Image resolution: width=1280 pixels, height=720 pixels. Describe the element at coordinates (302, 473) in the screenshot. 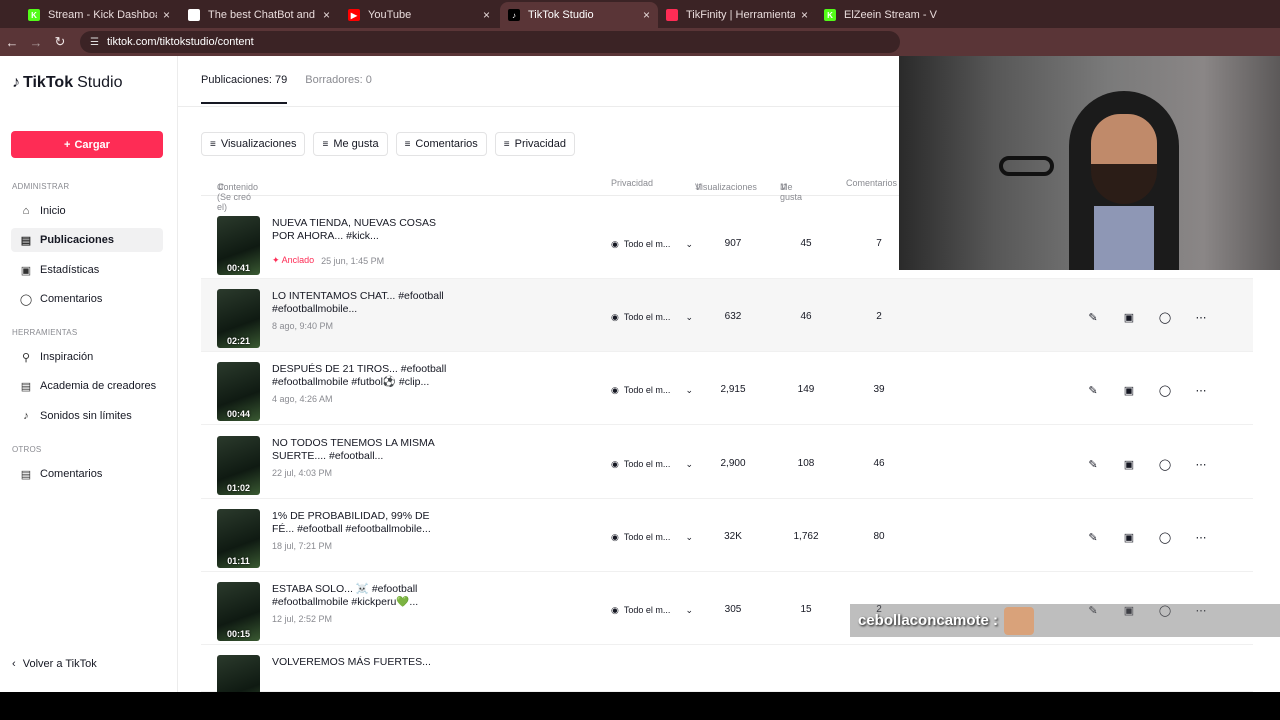

I see `video-meta: 22 jul, 4:03 PM` at that location.